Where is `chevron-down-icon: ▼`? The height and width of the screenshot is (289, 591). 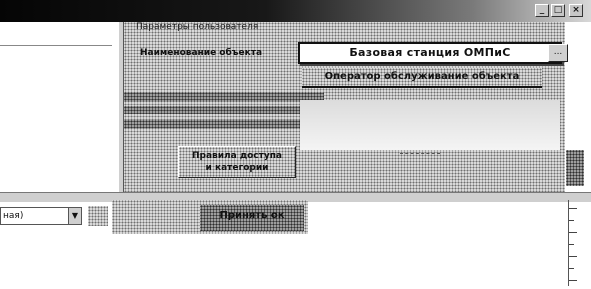 chevron-down-icon: ▼ is located at coordinates (74, 216).